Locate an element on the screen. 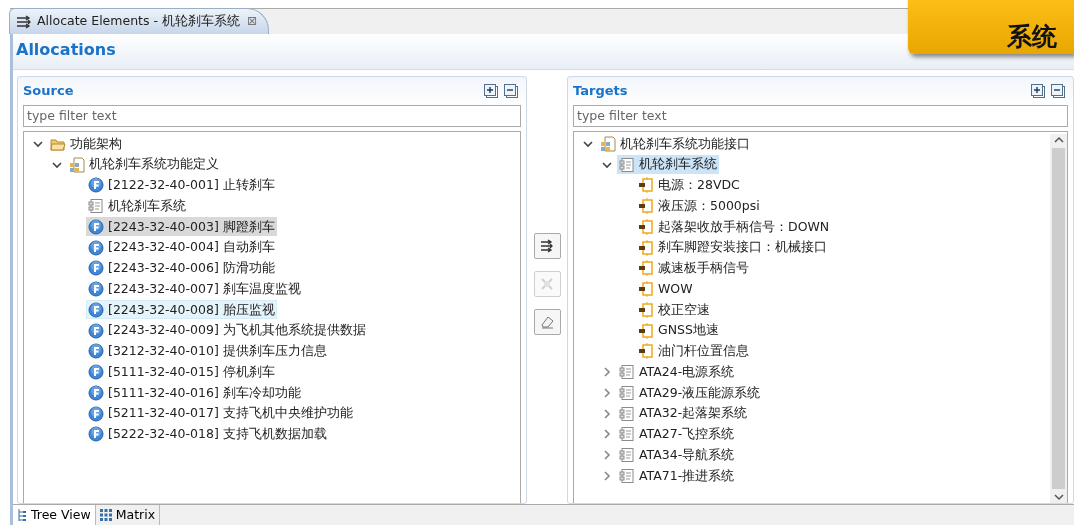  tree-item: [2243-32-40-004] 自动刹车 is located at coordinates (181, 248).